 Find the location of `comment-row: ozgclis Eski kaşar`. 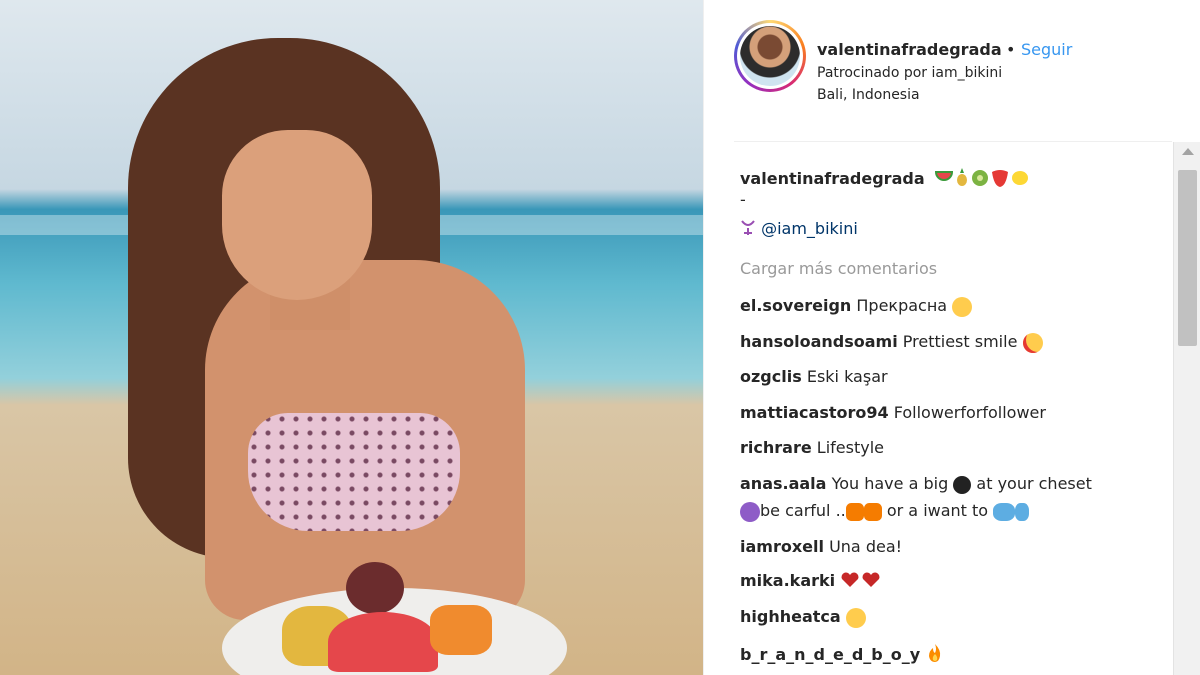

comment-row: ozgclis Eski kaşar is located at coordinates (814, 376).